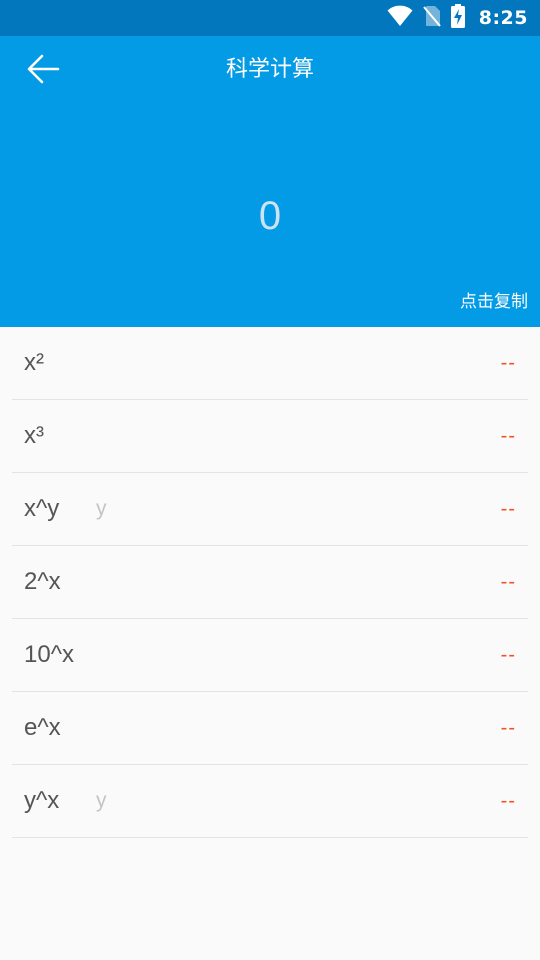  What do you see at coordinates (270, 363) in the screenshot?
I see `operation-row-square: x² --` at bounding box center [270, 363].